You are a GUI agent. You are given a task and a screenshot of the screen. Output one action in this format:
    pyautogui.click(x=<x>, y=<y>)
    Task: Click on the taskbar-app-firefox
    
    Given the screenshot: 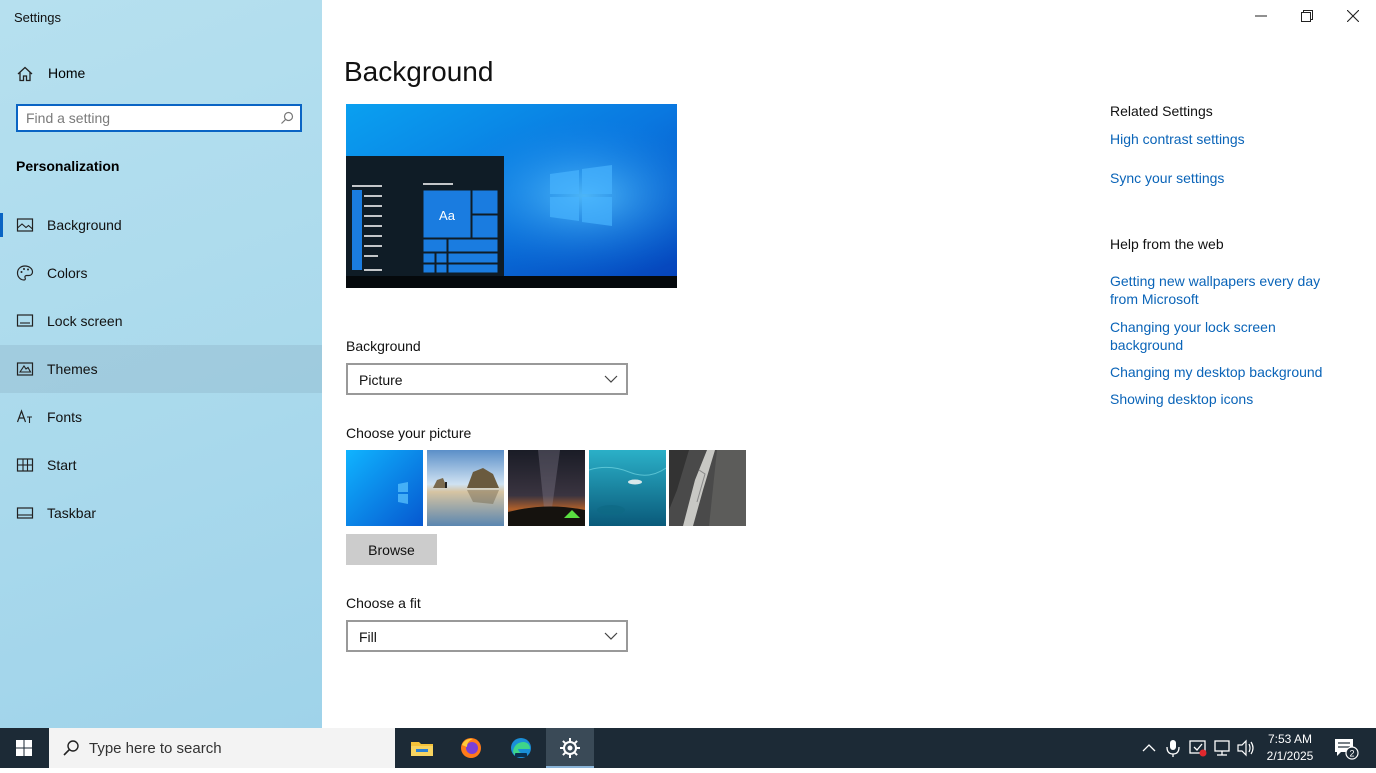 What is the action you would take?
    pyautogui.click(x=471, y=748)
    